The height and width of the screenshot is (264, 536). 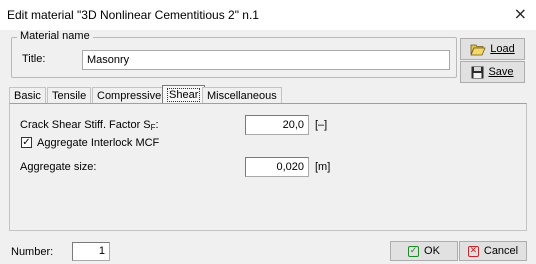 I want to click on save-label: Save, so click(x=501, y=72).